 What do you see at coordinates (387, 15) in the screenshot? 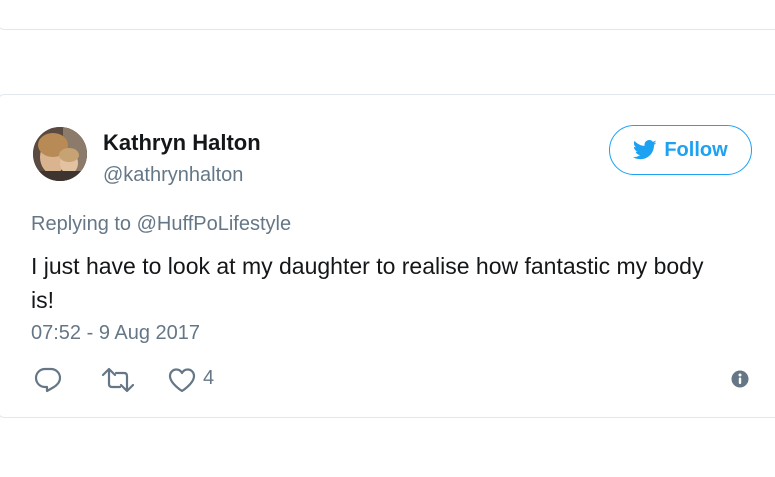
I see `previous-tweet-card` at bounding box center [387, 15].